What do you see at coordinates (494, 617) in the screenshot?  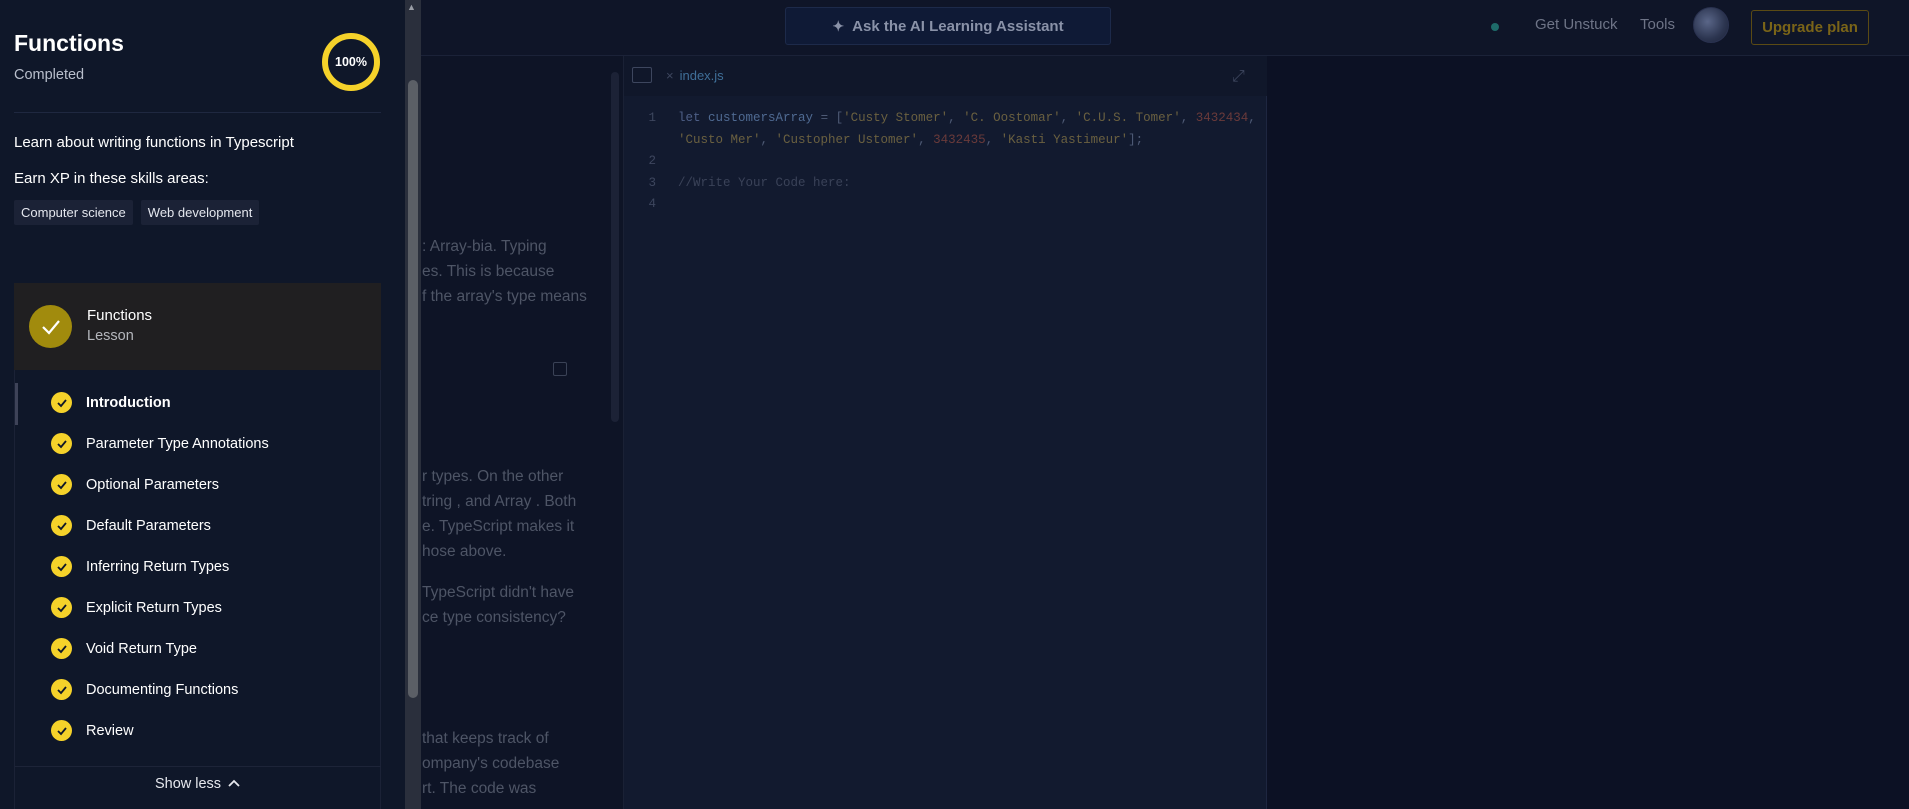 I see `lesson-text-line: ce type consistency?` at bounding box center [494, 617].